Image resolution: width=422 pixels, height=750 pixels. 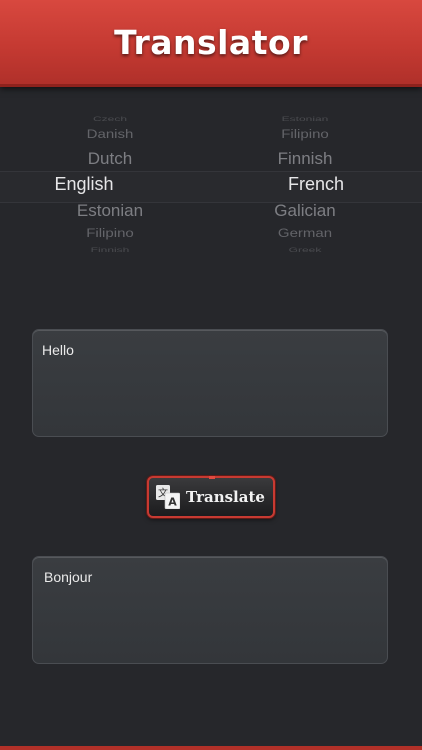 I want to click on svg-text: A, so click(x=172, y=502).